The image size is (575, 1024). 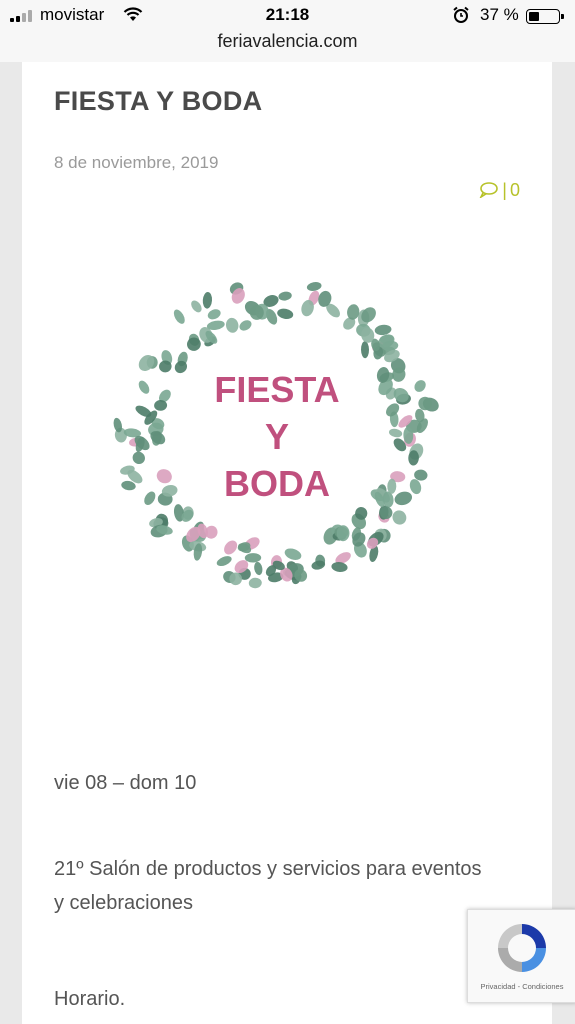 What do you see at coordinates (499, 14) in the screenshot?
I see `battery-percent: 37 %` at bounding box center [499, 14].